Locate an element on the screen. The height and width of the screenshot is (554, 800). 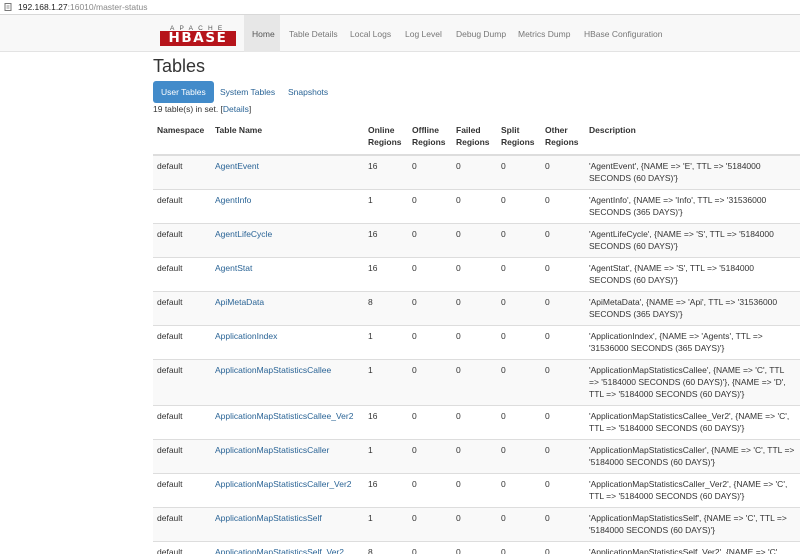
table-name-link: ApplicationMapStatisticsSelf is located at coordinates (268, 518).